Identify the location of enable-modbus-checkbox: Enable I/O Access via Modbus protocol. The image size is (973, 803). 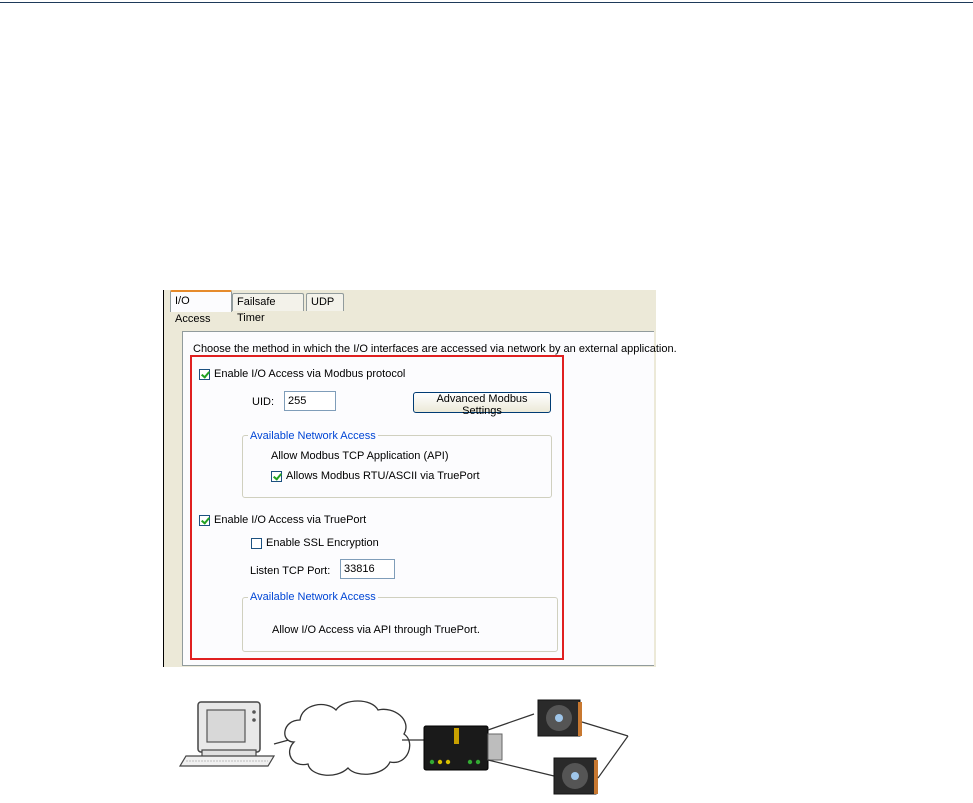
(302, 374).